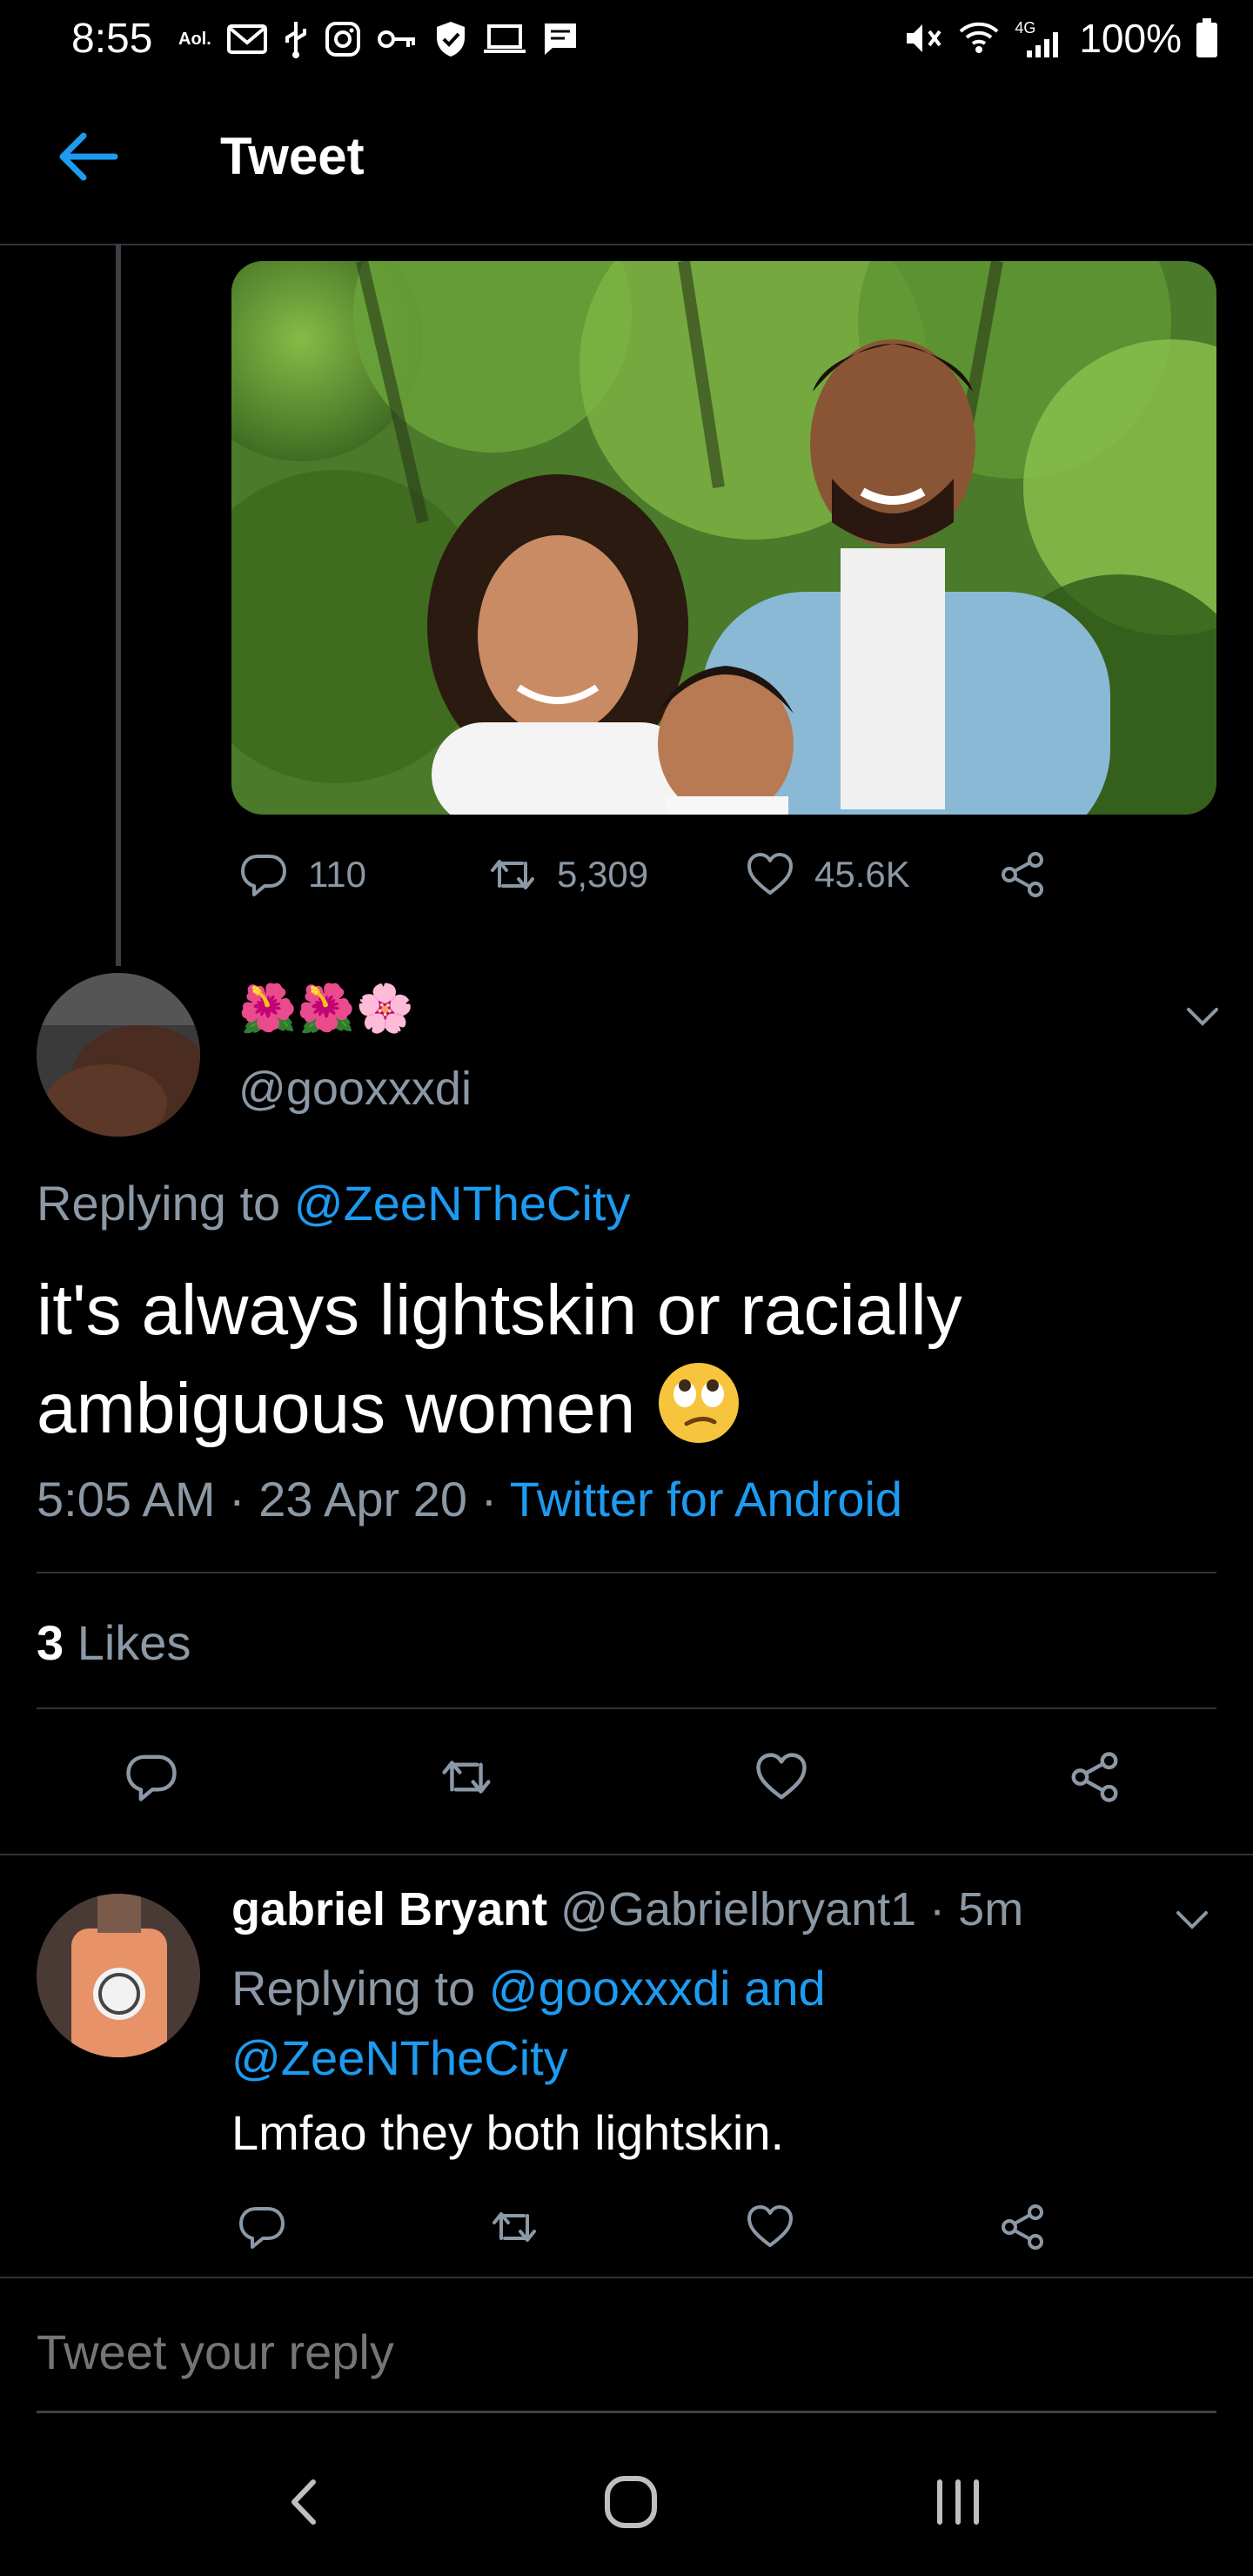 This screenshot has height=2576, width=1253. I want to click on nav-back-button, so click(304, 2502).